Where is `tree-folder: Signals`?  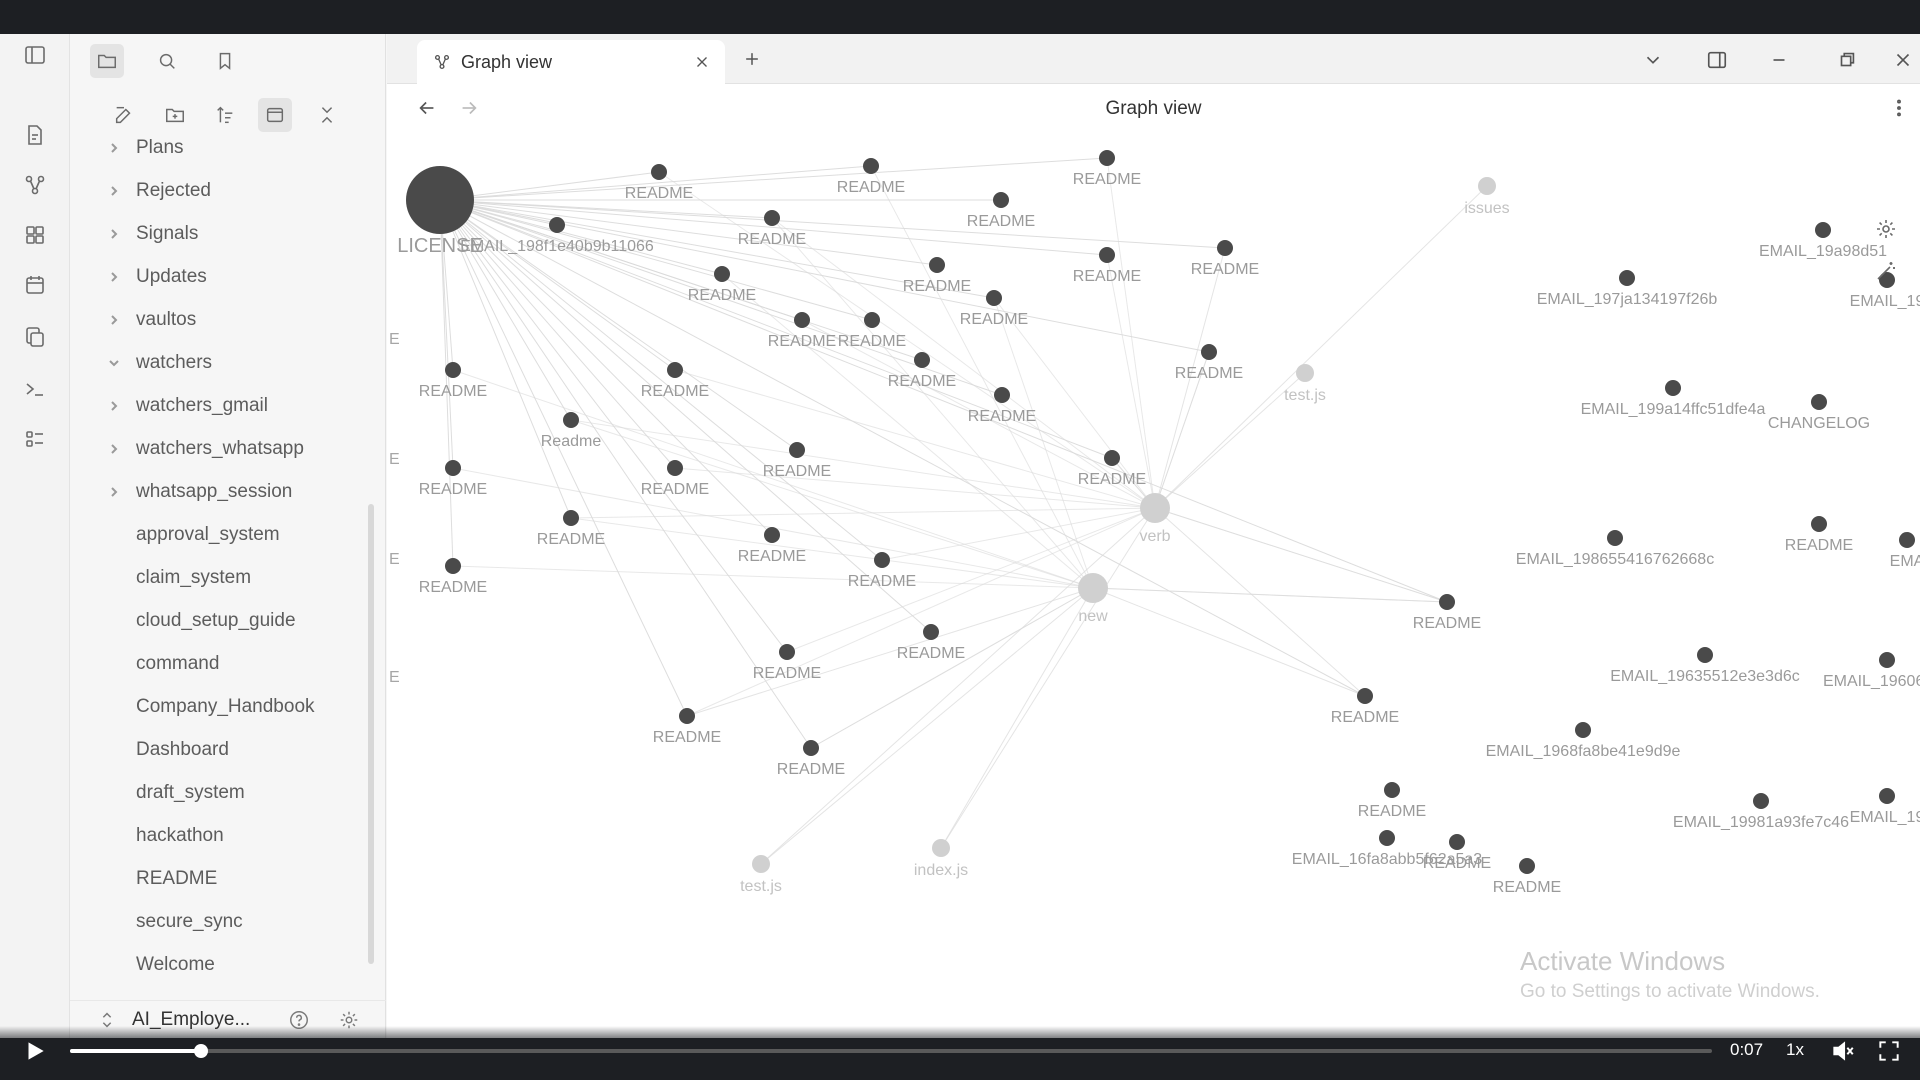
tree-folder: Signals is located at coordinates (235, 234).